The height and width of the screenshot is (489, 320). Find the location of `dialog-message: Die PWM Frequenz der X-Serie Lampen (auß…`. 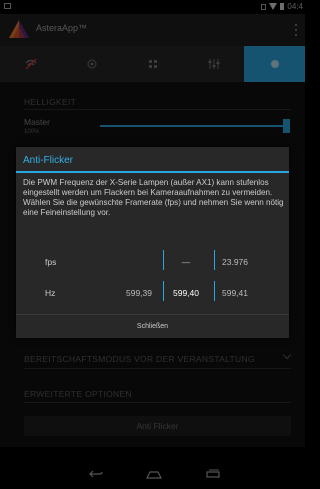

dialog-message: Die PWM Frequenz der X-Serie Lampen (auß… is located at coordinates (153, 197).